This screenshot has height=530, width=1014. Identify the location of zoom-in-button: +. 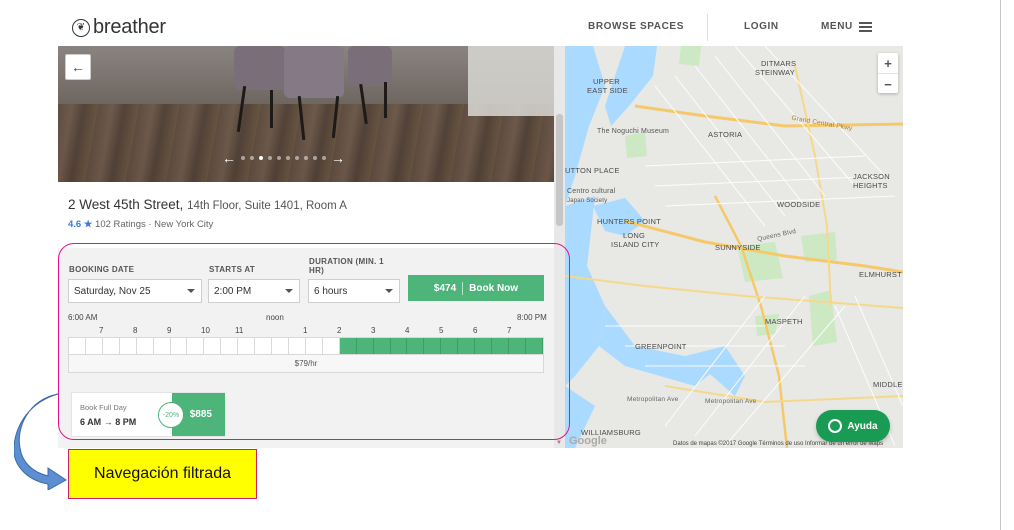
(888, 63).